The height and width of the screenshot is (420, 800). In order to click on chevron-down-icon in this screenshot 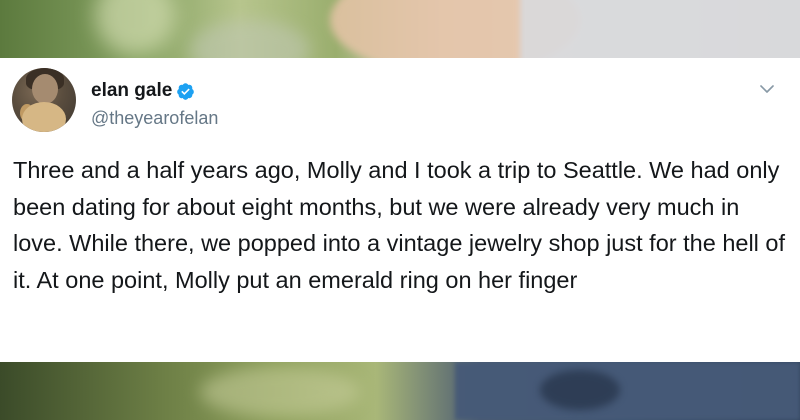, I will do `click(767, 89)`.